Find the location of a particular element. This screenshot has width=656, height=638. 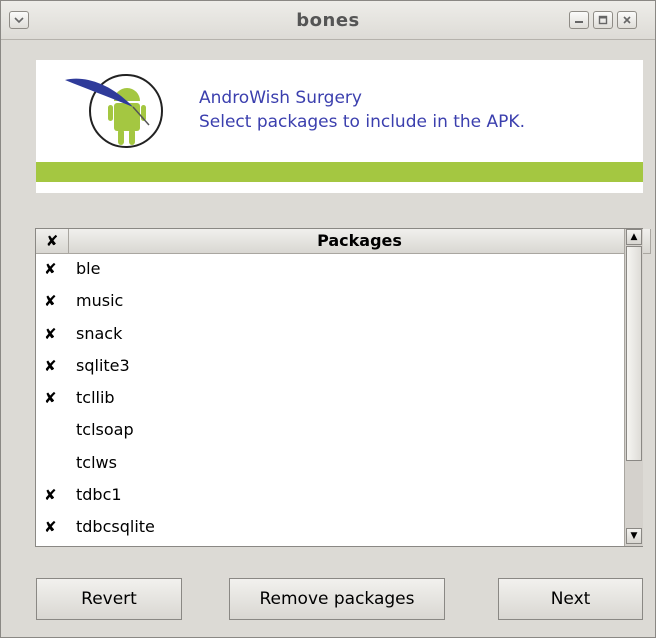

package-name: tcllib is located at coordinates (95, 398).